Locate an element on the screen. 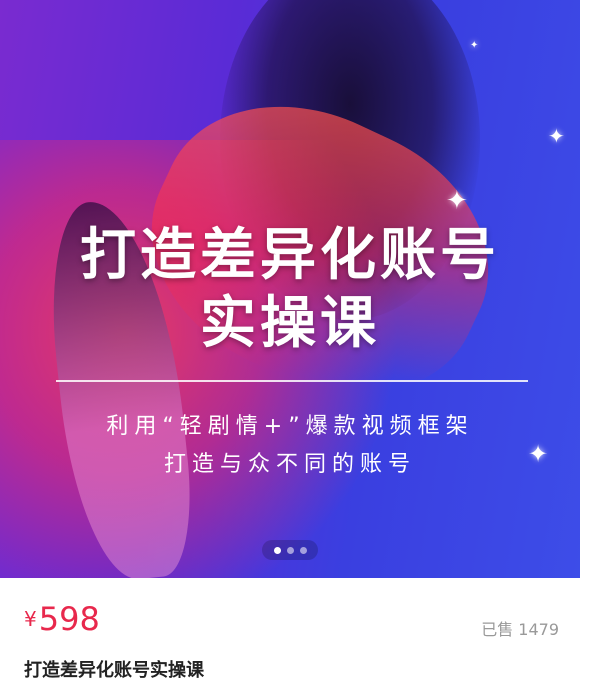 The image size is (589, 686). carousel-indicator is located at coordinates (290, 550).